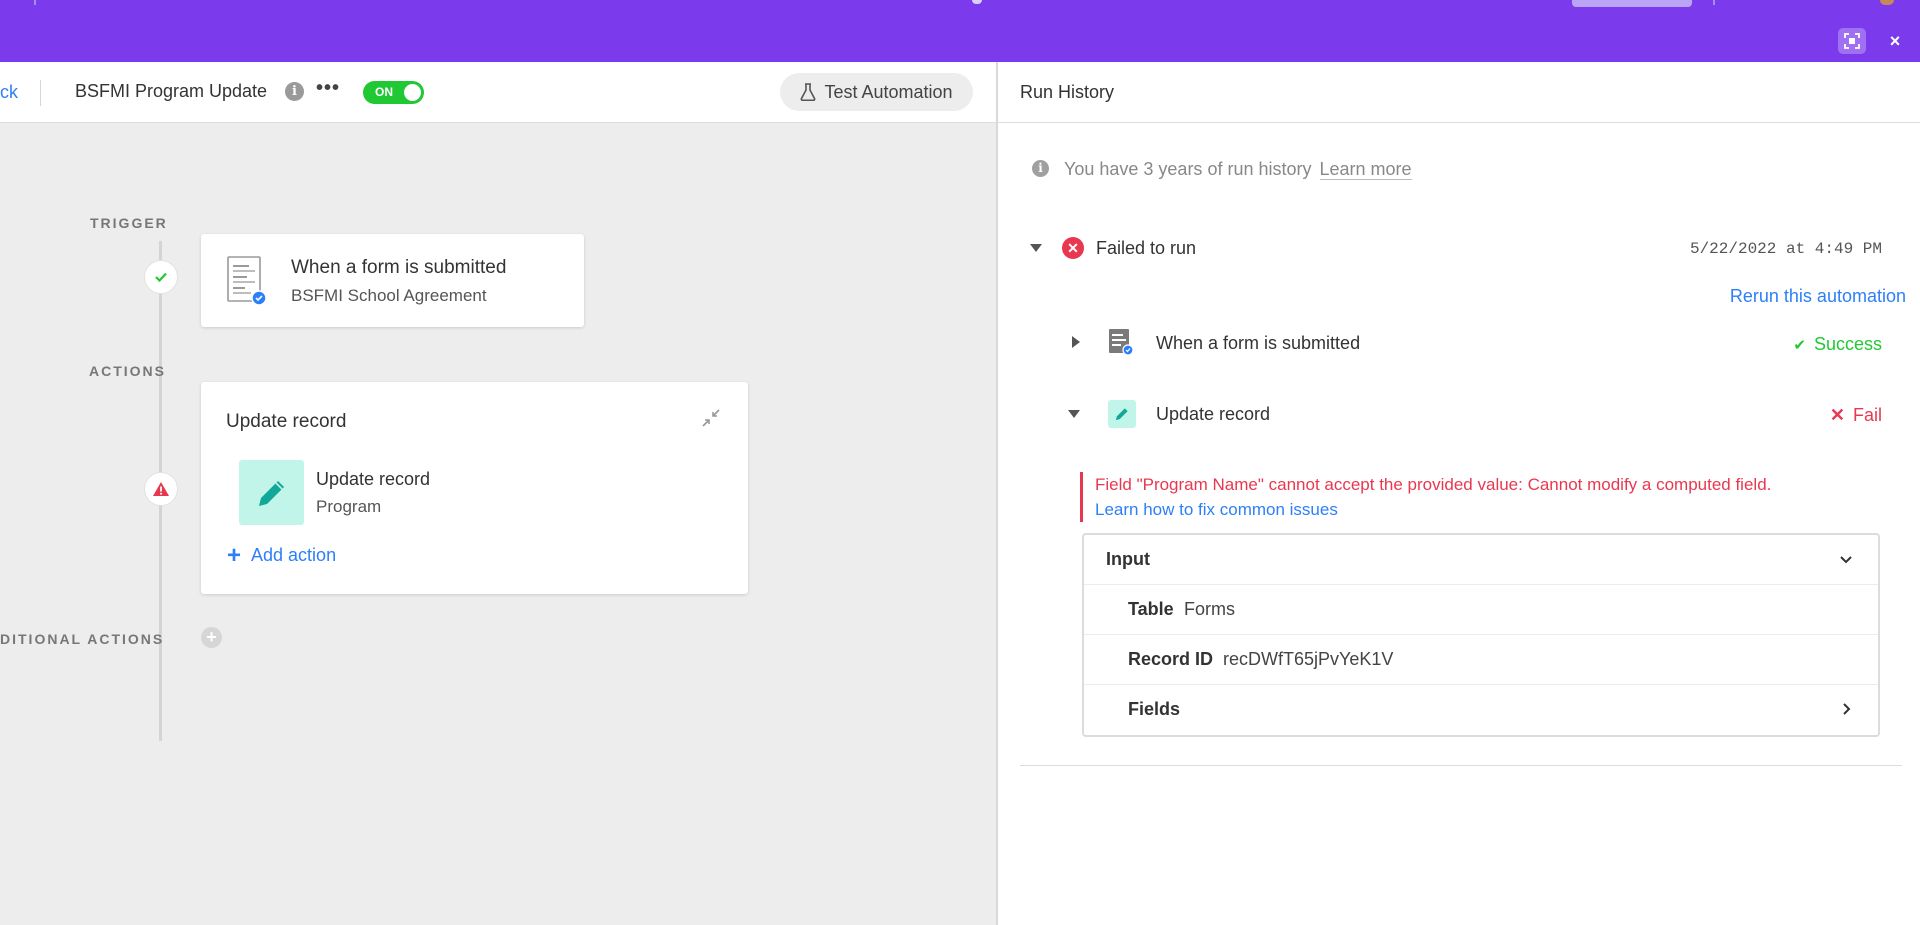  What do you see at coordinates (9, 92) in the screenshot?
I see `back-link: ck` at bounding box center [9, 92].